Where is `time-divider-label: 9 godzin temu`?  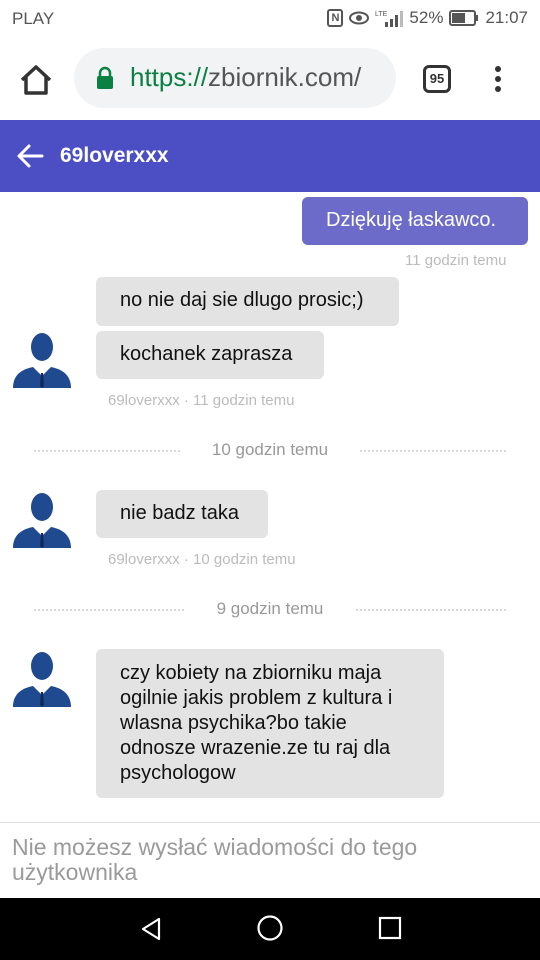
time-divider-label: 9 godzin temu is located at coordinates (270, 608).